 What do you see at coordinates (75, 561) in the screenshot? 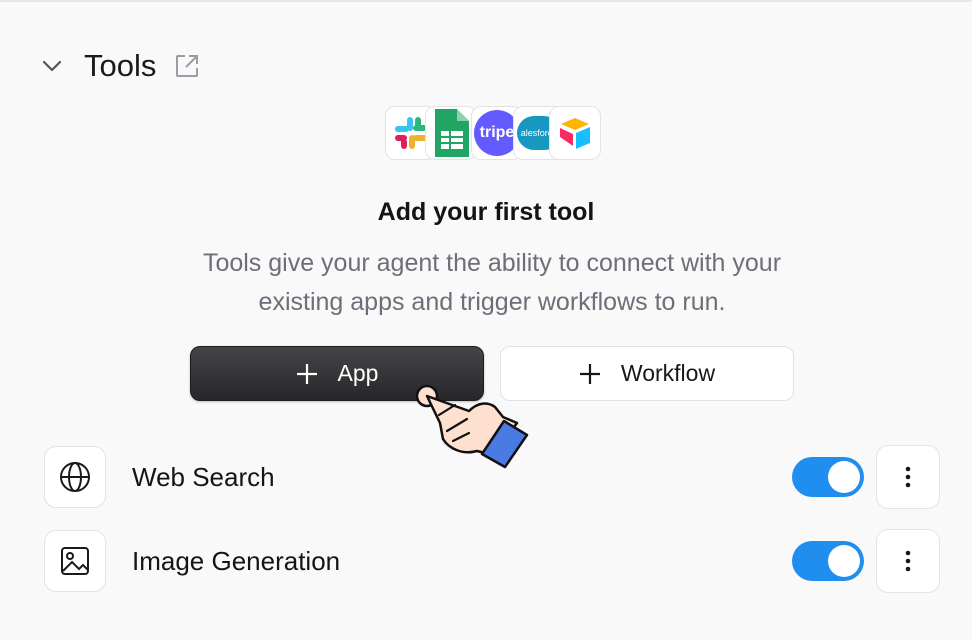
I see `image-icon` at bounding box center [75, 561].